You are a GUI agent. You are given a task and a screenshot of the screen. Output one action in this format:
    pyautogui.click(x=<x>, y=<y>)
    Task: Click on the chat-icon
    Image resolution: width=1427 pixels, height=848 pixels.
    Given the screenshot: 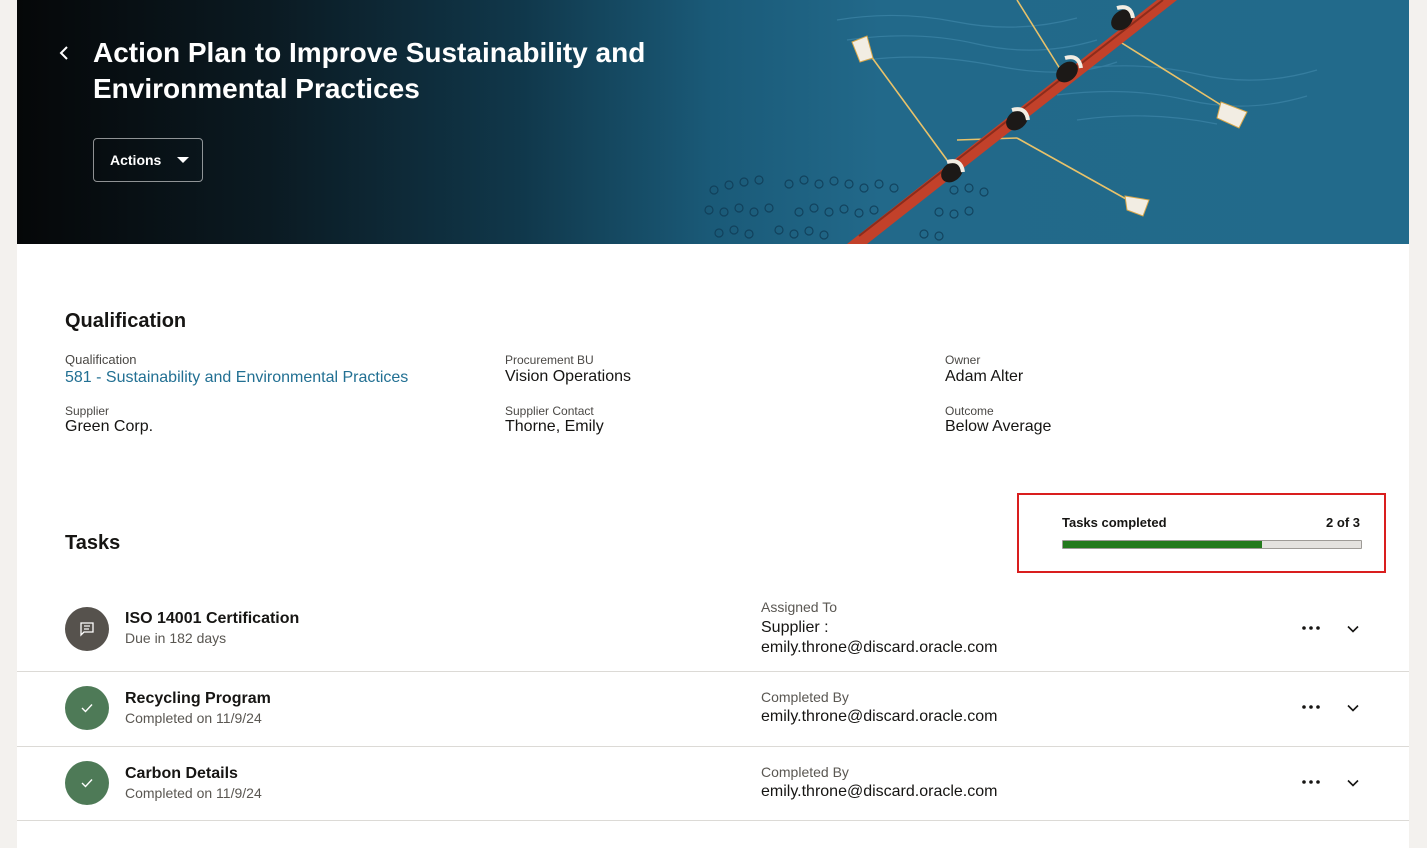 What is the action you would take?
    pyautogui.click(x=87, y=629)
    